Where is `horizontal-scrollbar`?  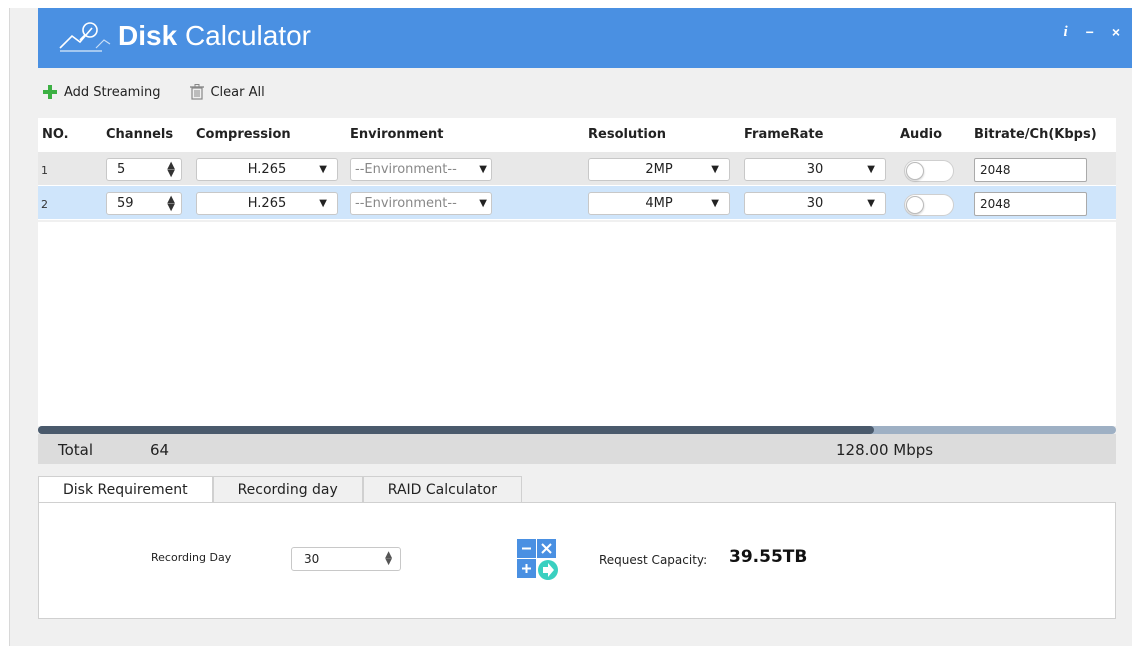
horizontal-scrollbar is located at coordinates (577, 430).